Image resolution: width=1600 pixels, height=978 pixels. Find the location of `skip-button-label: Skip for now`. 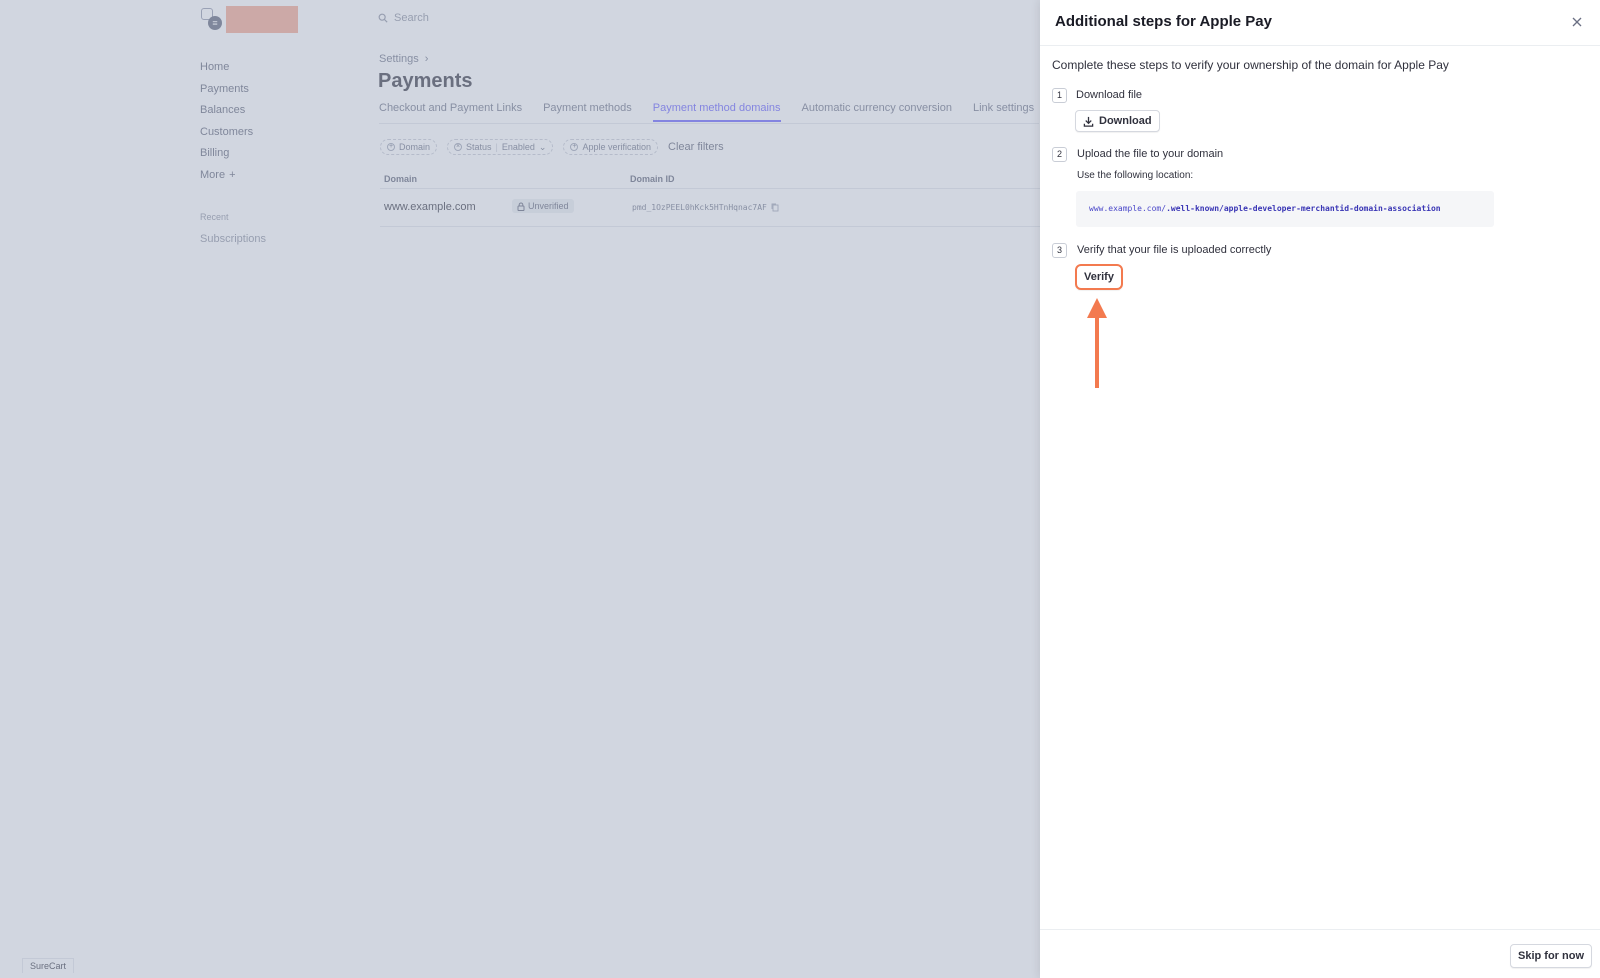

skip-button-label: Skip for now is located at coordinates (1551, 956).